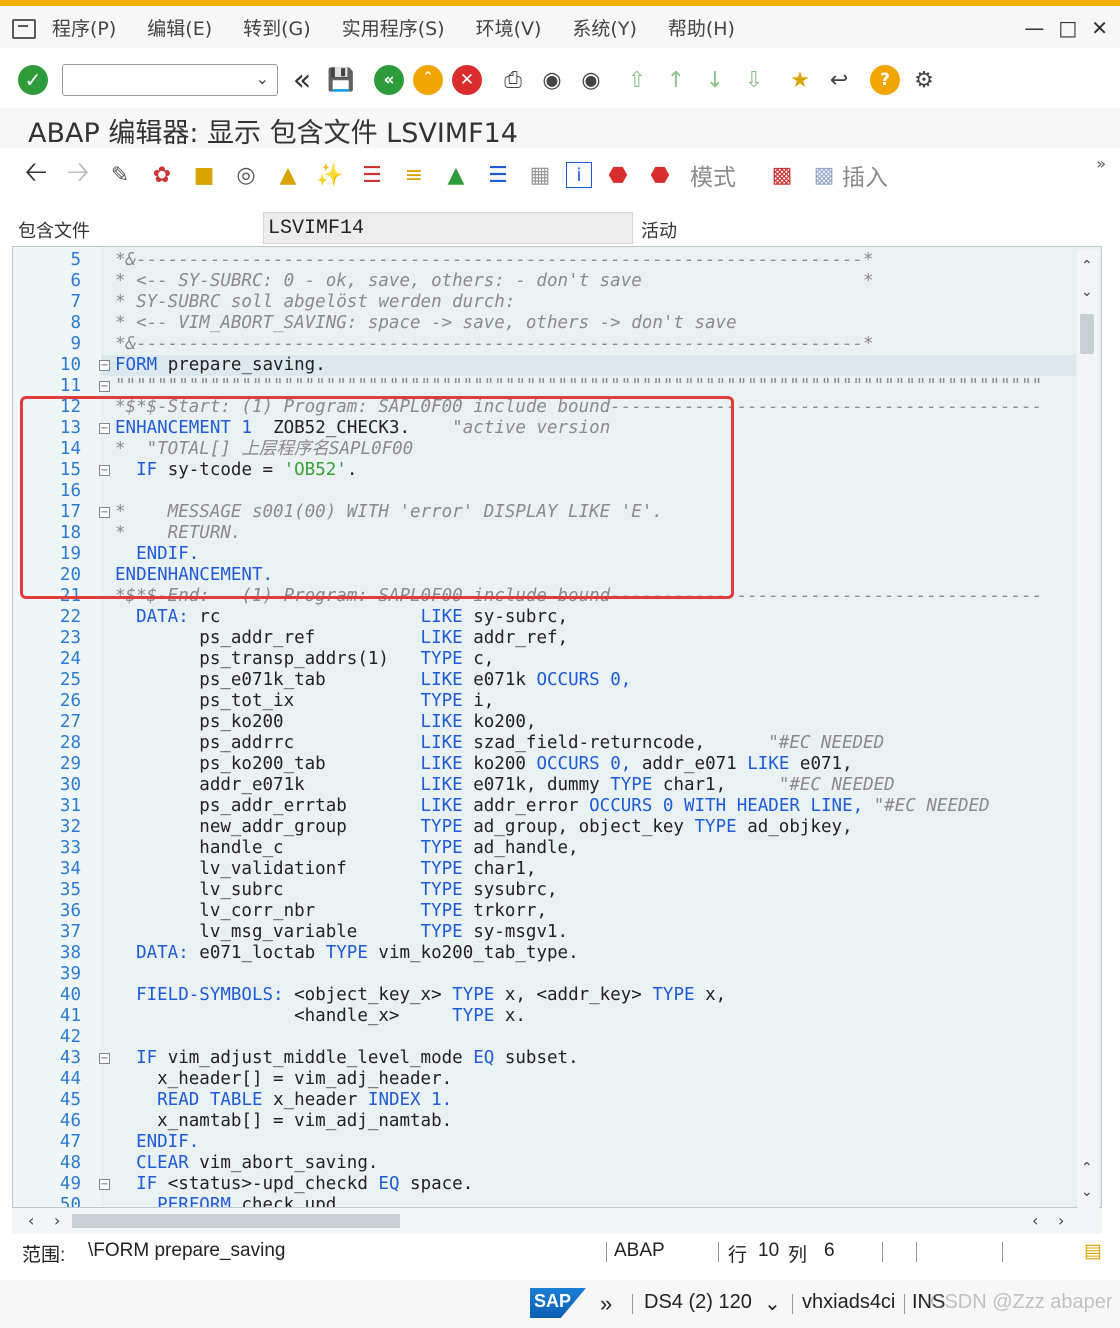 This screenshot has height=1328, width=1120. I want to click on menu-help: 帮助(H), so click(701, 27).